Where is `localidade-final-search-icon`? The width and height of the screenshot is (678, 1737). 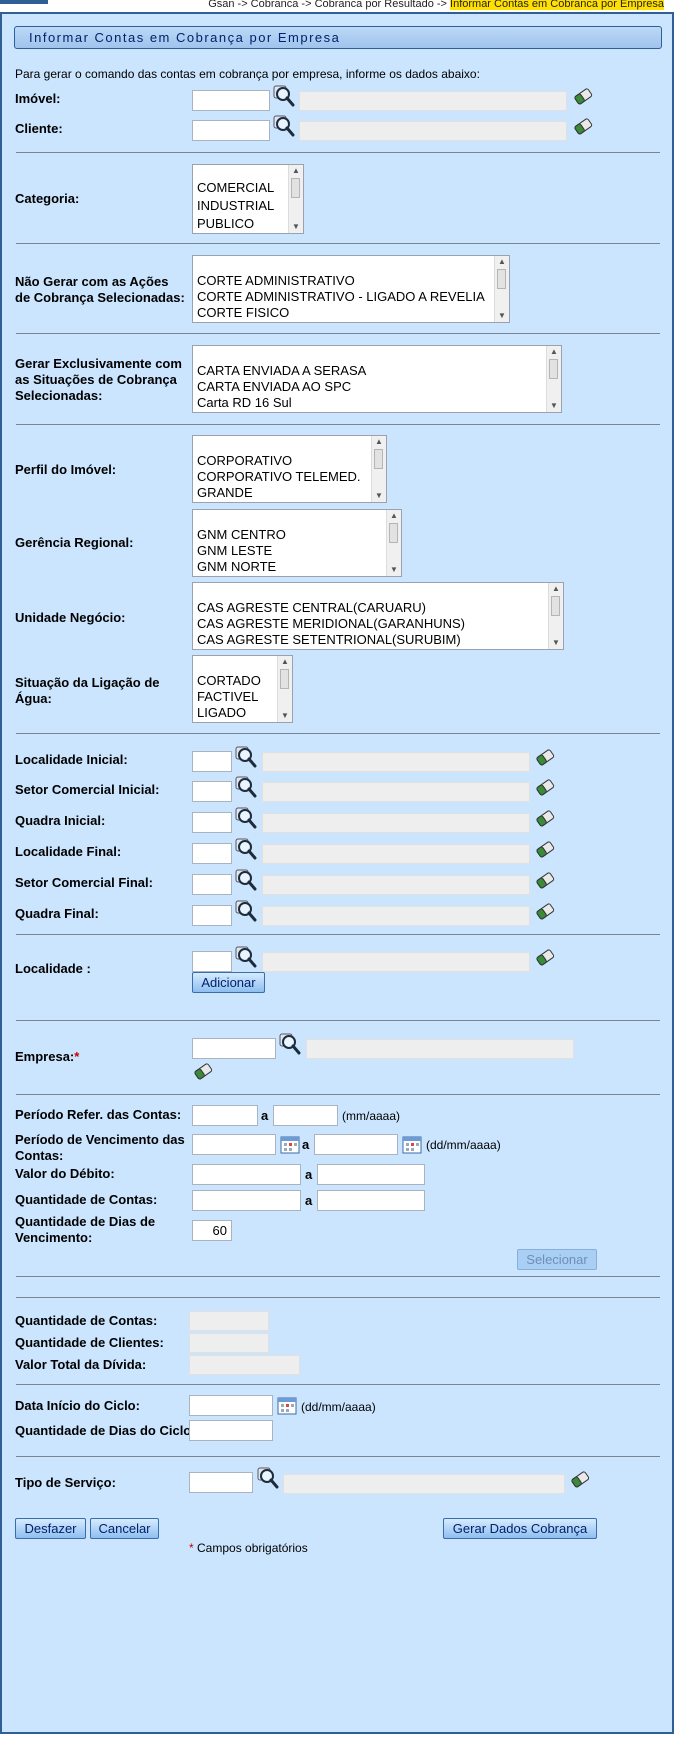 localidade-final-search-icon is located at coordinates (246, 849).